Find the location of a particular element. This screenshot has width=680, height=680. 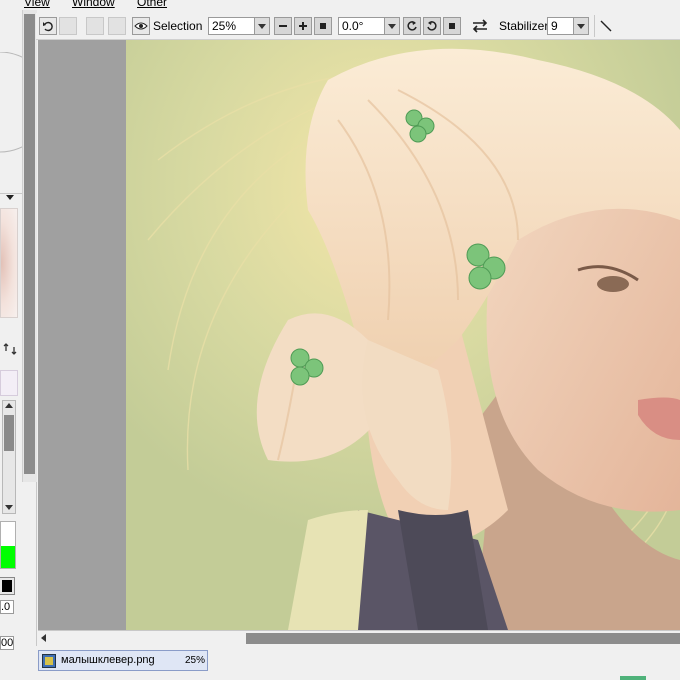

flip-arrows-icon is located at coordinates (480, 26).